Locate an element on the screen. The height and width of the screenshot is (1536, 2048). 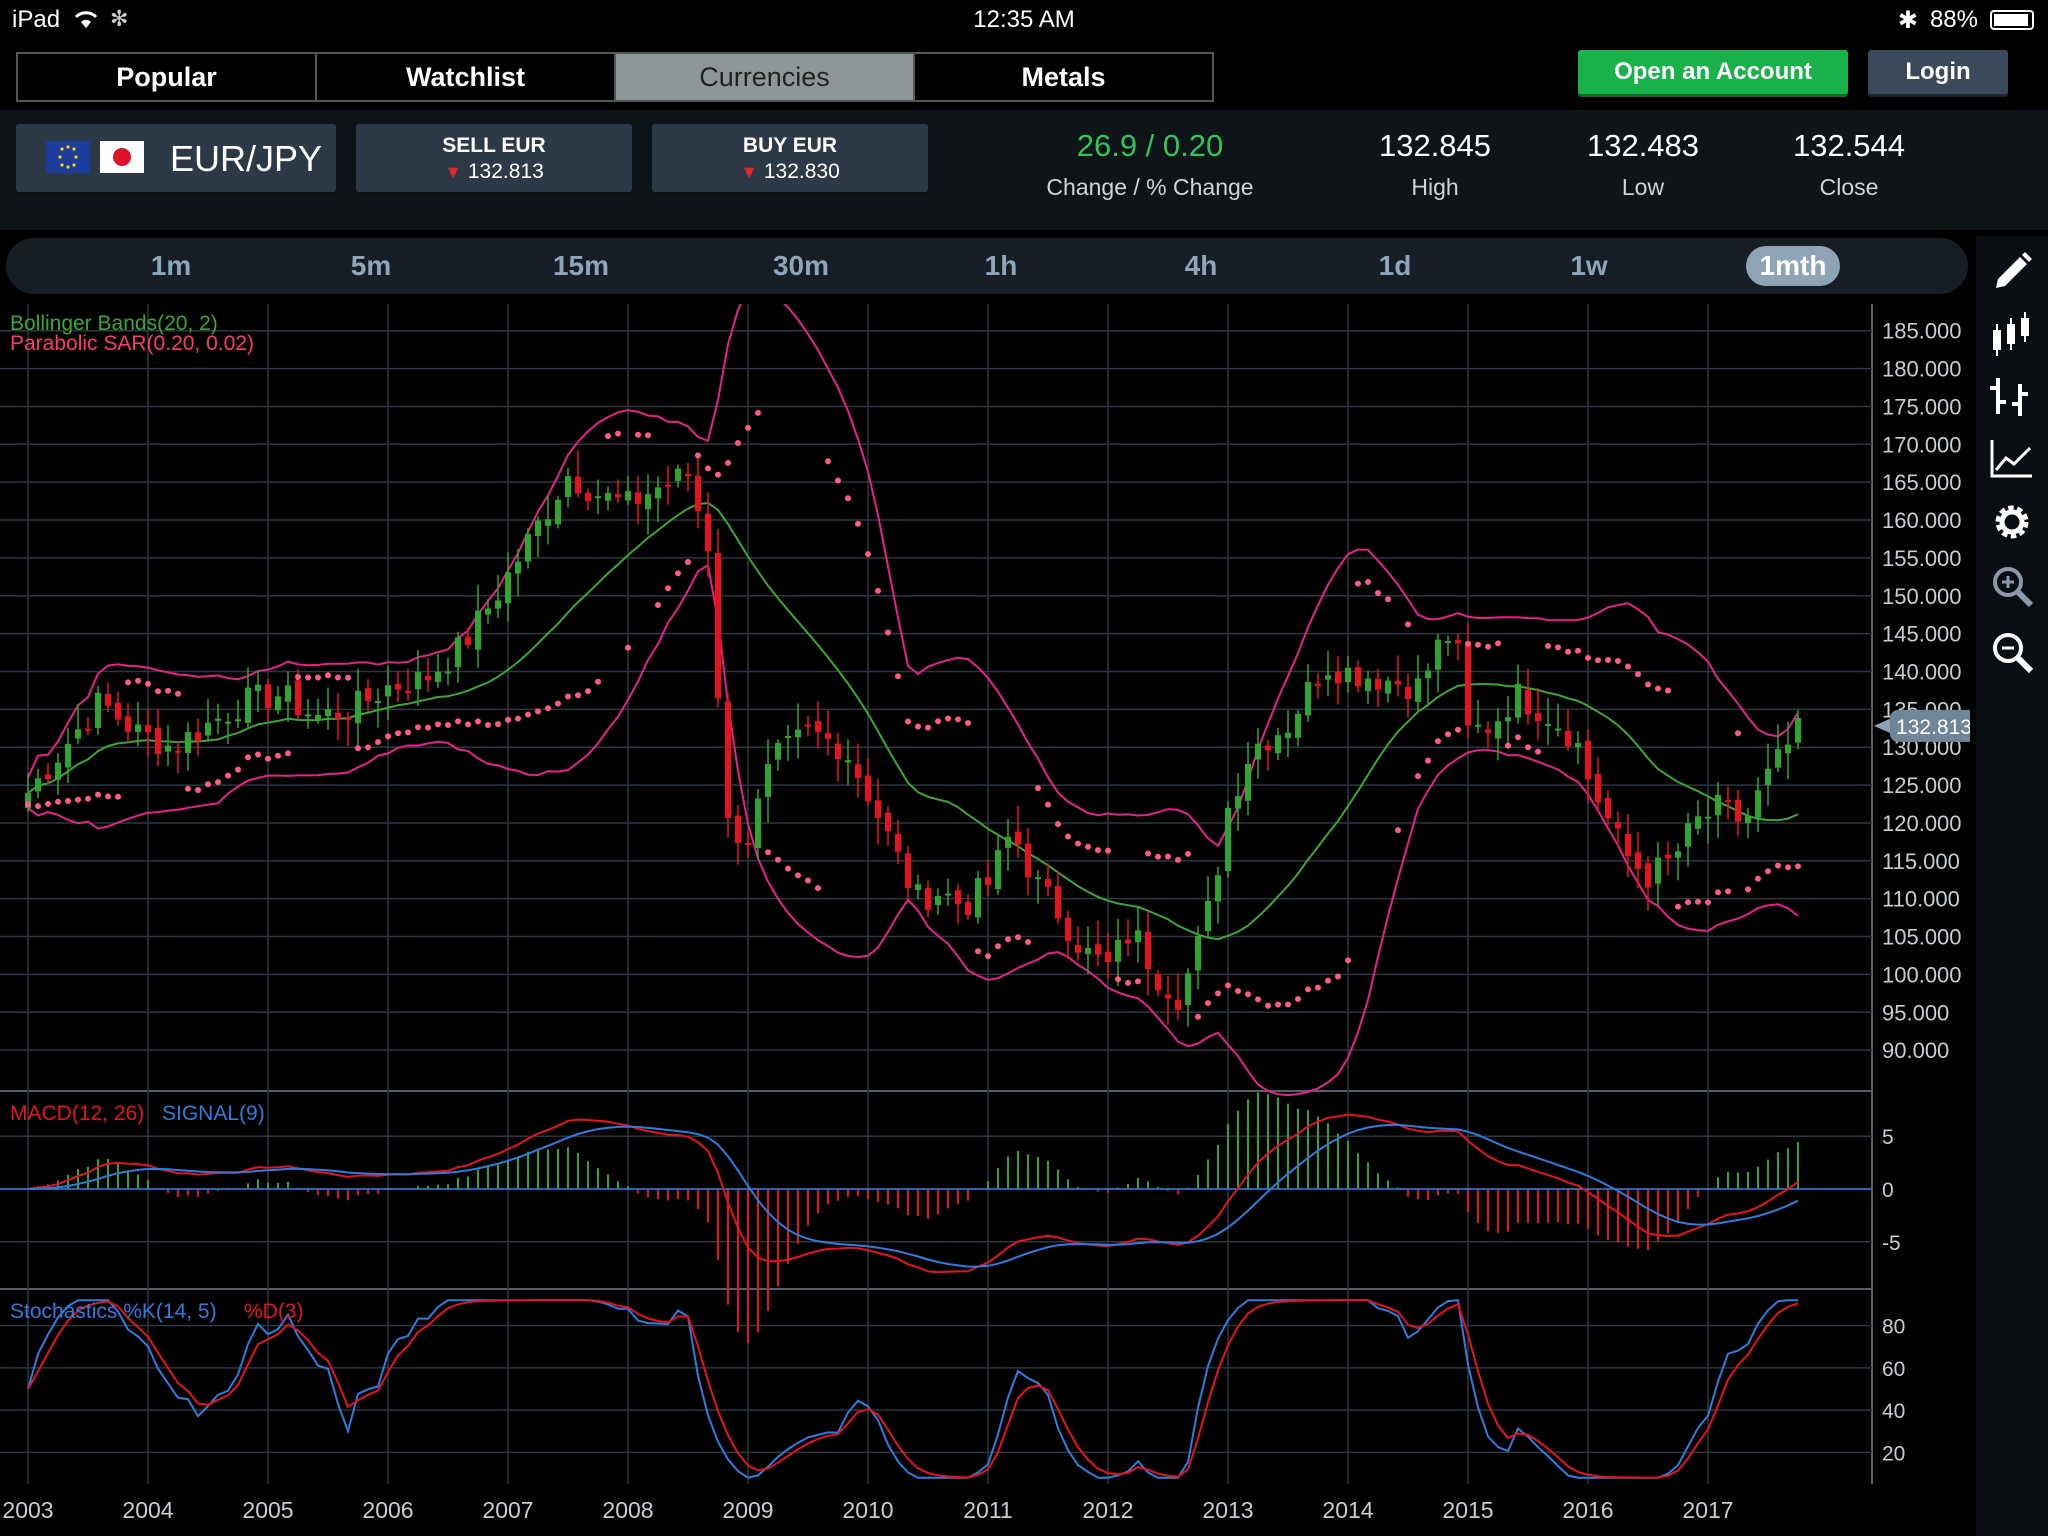
signal-line is located at coordinates (913, 1195).